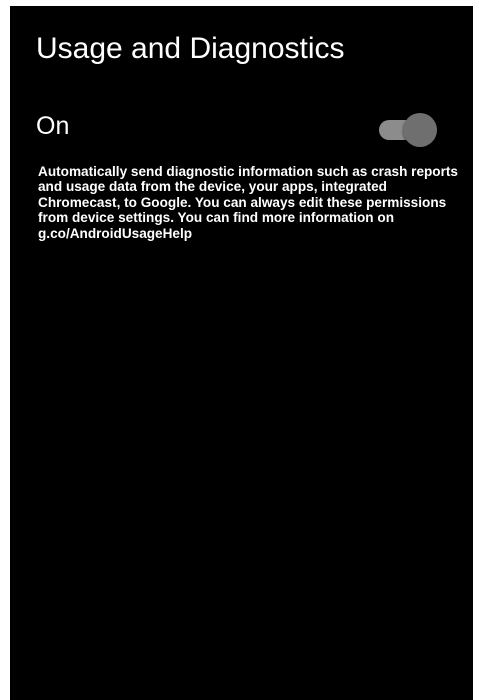  What do you see at coordinates (53, 126) in the screenshot?
I see `toggle-state-label: On` at bounding box center [53, 126].